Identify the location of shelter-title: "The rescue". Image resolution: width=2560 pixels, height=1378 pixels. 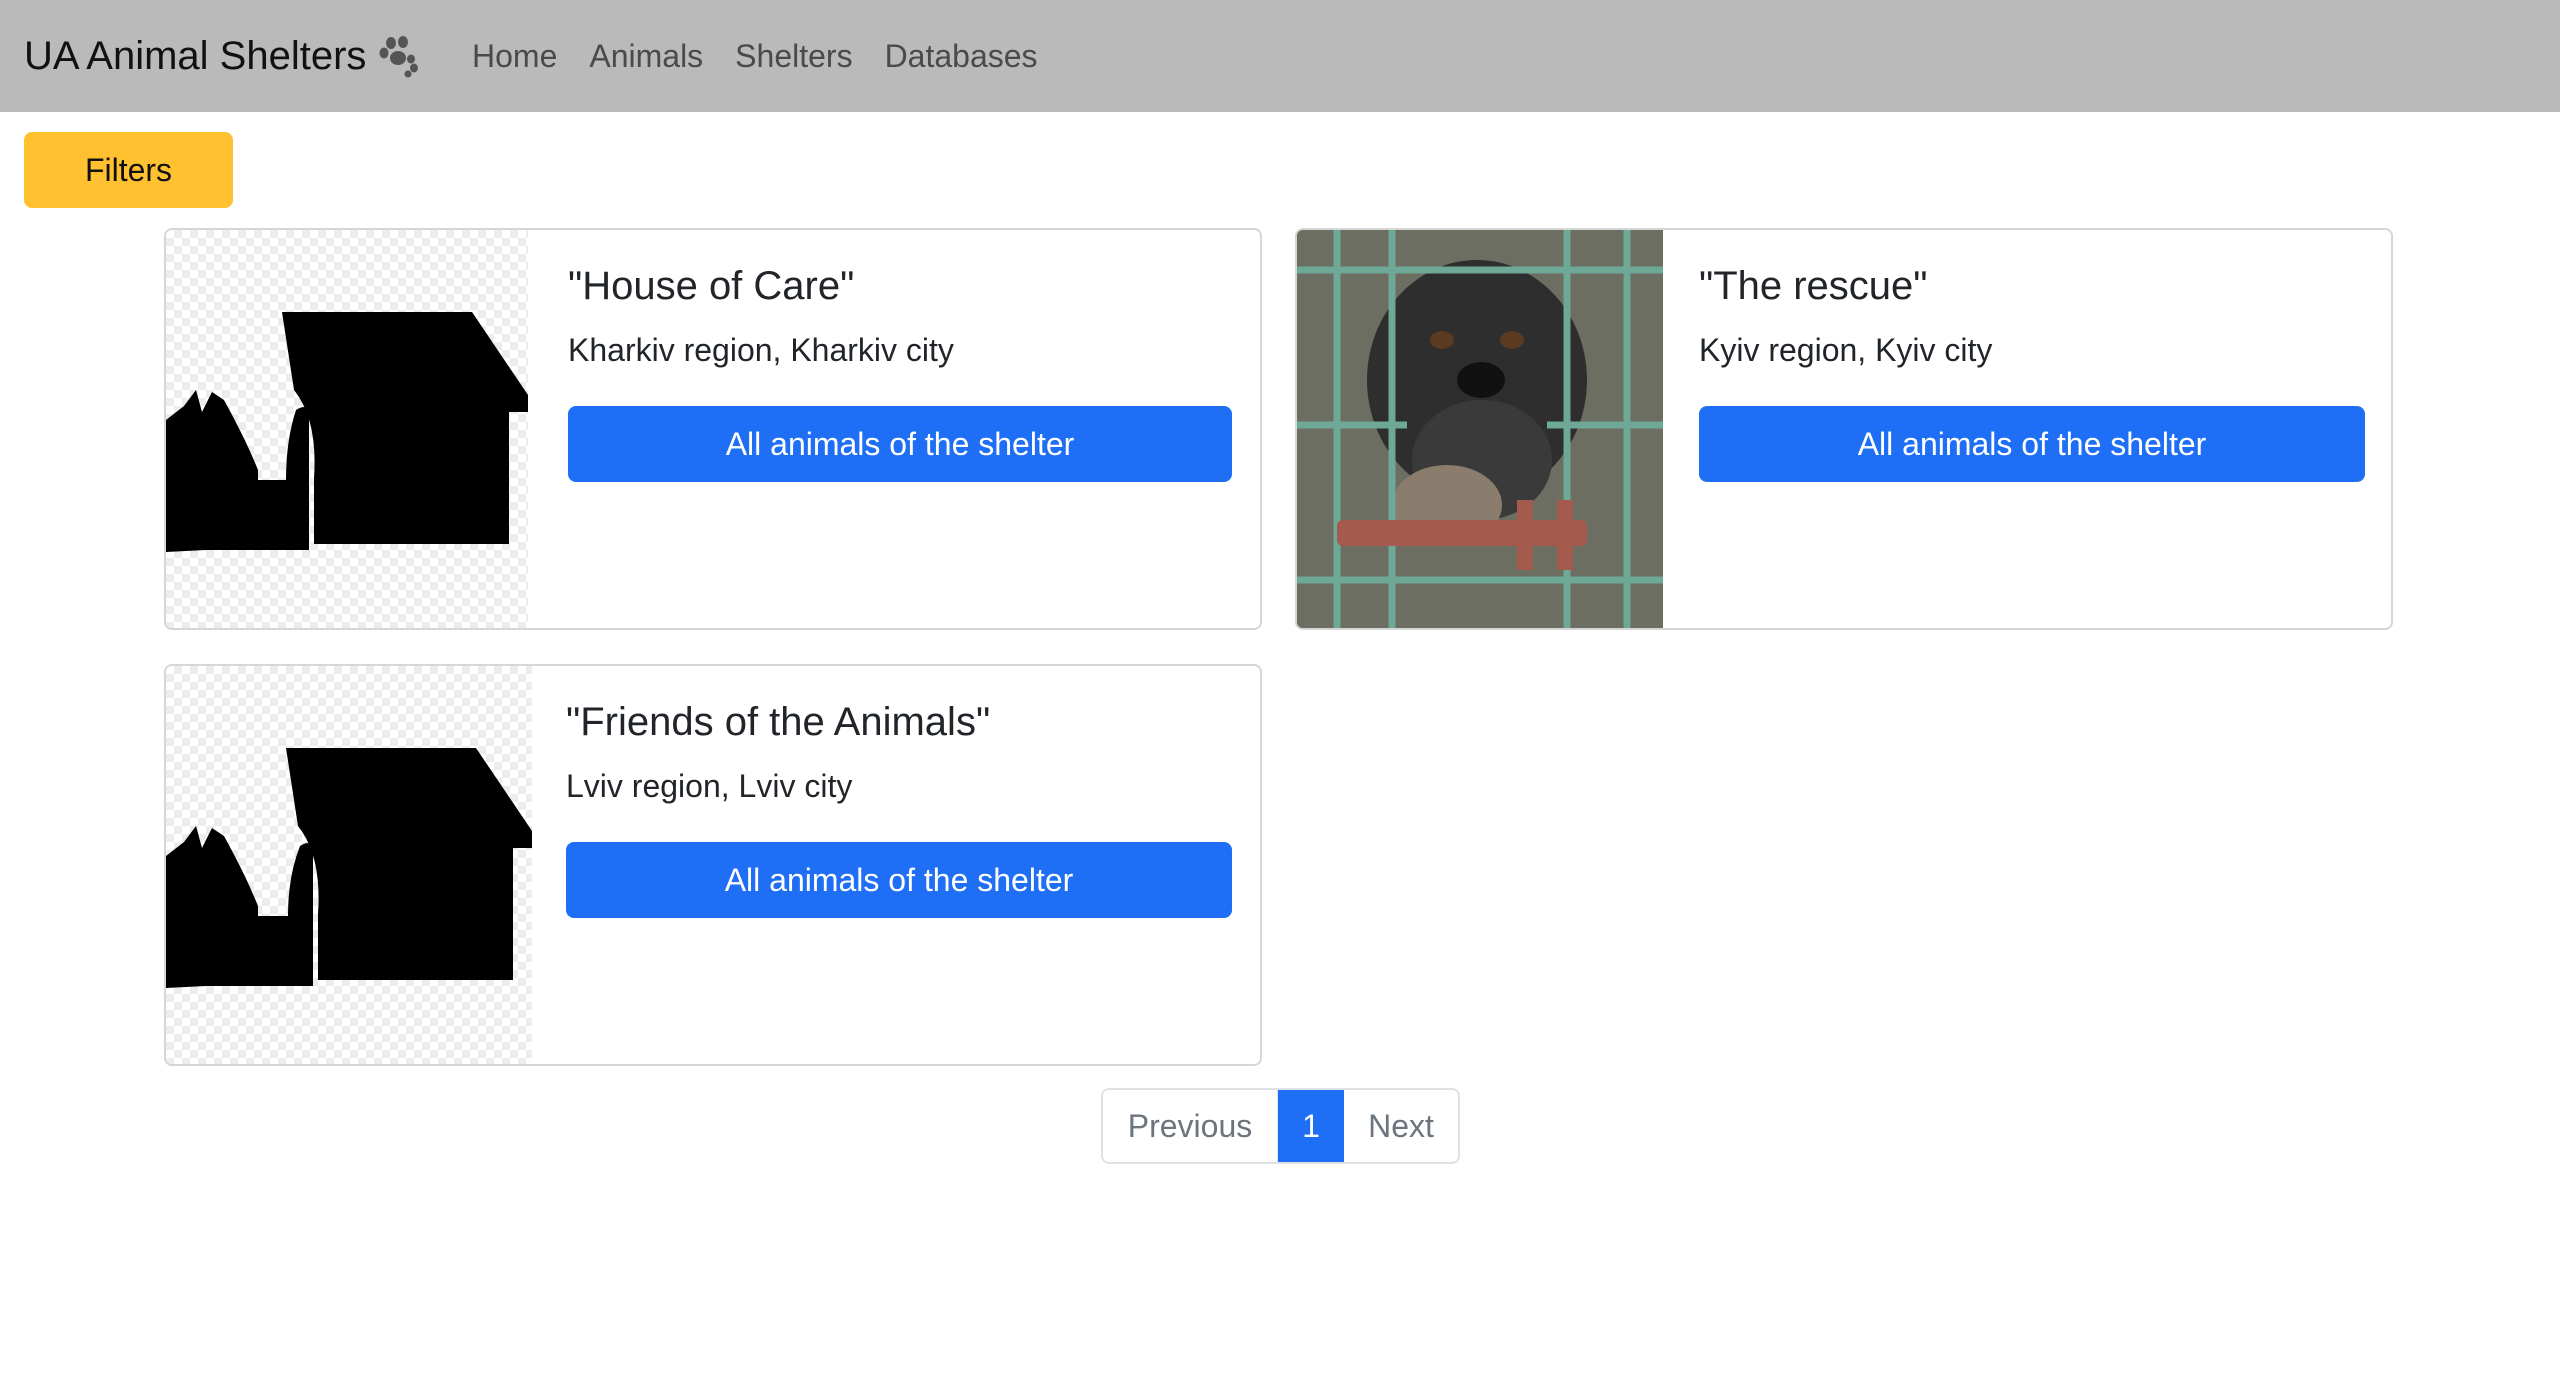
(1813, 286).